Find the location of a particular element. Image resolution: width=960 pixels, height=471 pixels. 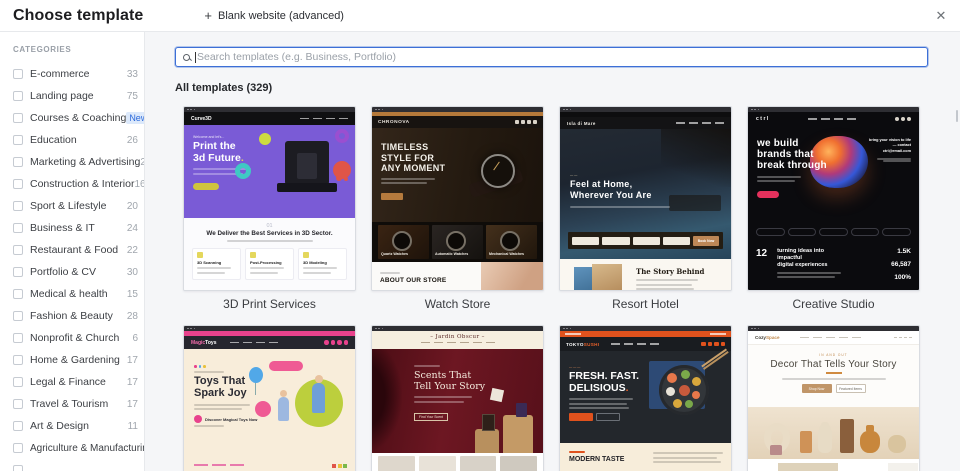

category-count: 11 is located at coordinates (132, 426).